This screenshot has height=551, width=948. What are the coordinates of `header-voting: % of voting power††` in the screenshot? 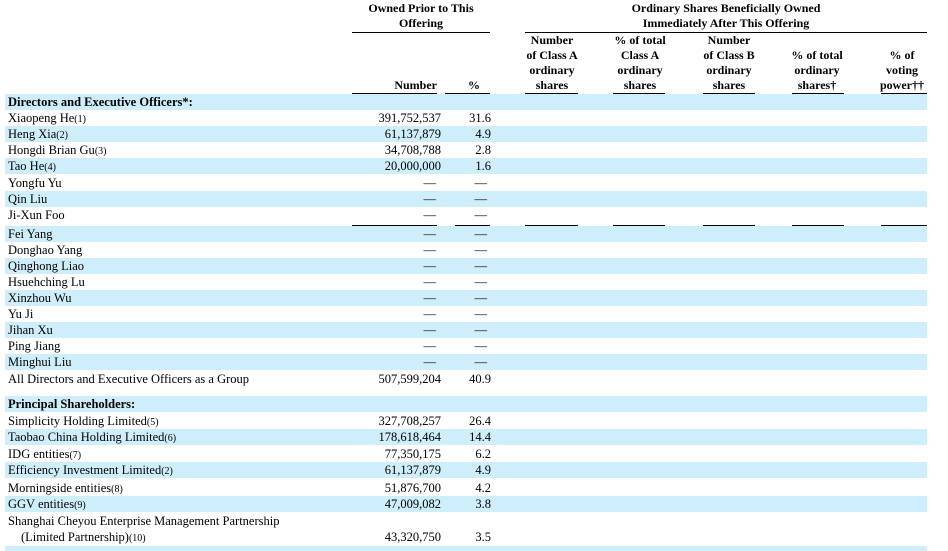 It's located at (902, 70).